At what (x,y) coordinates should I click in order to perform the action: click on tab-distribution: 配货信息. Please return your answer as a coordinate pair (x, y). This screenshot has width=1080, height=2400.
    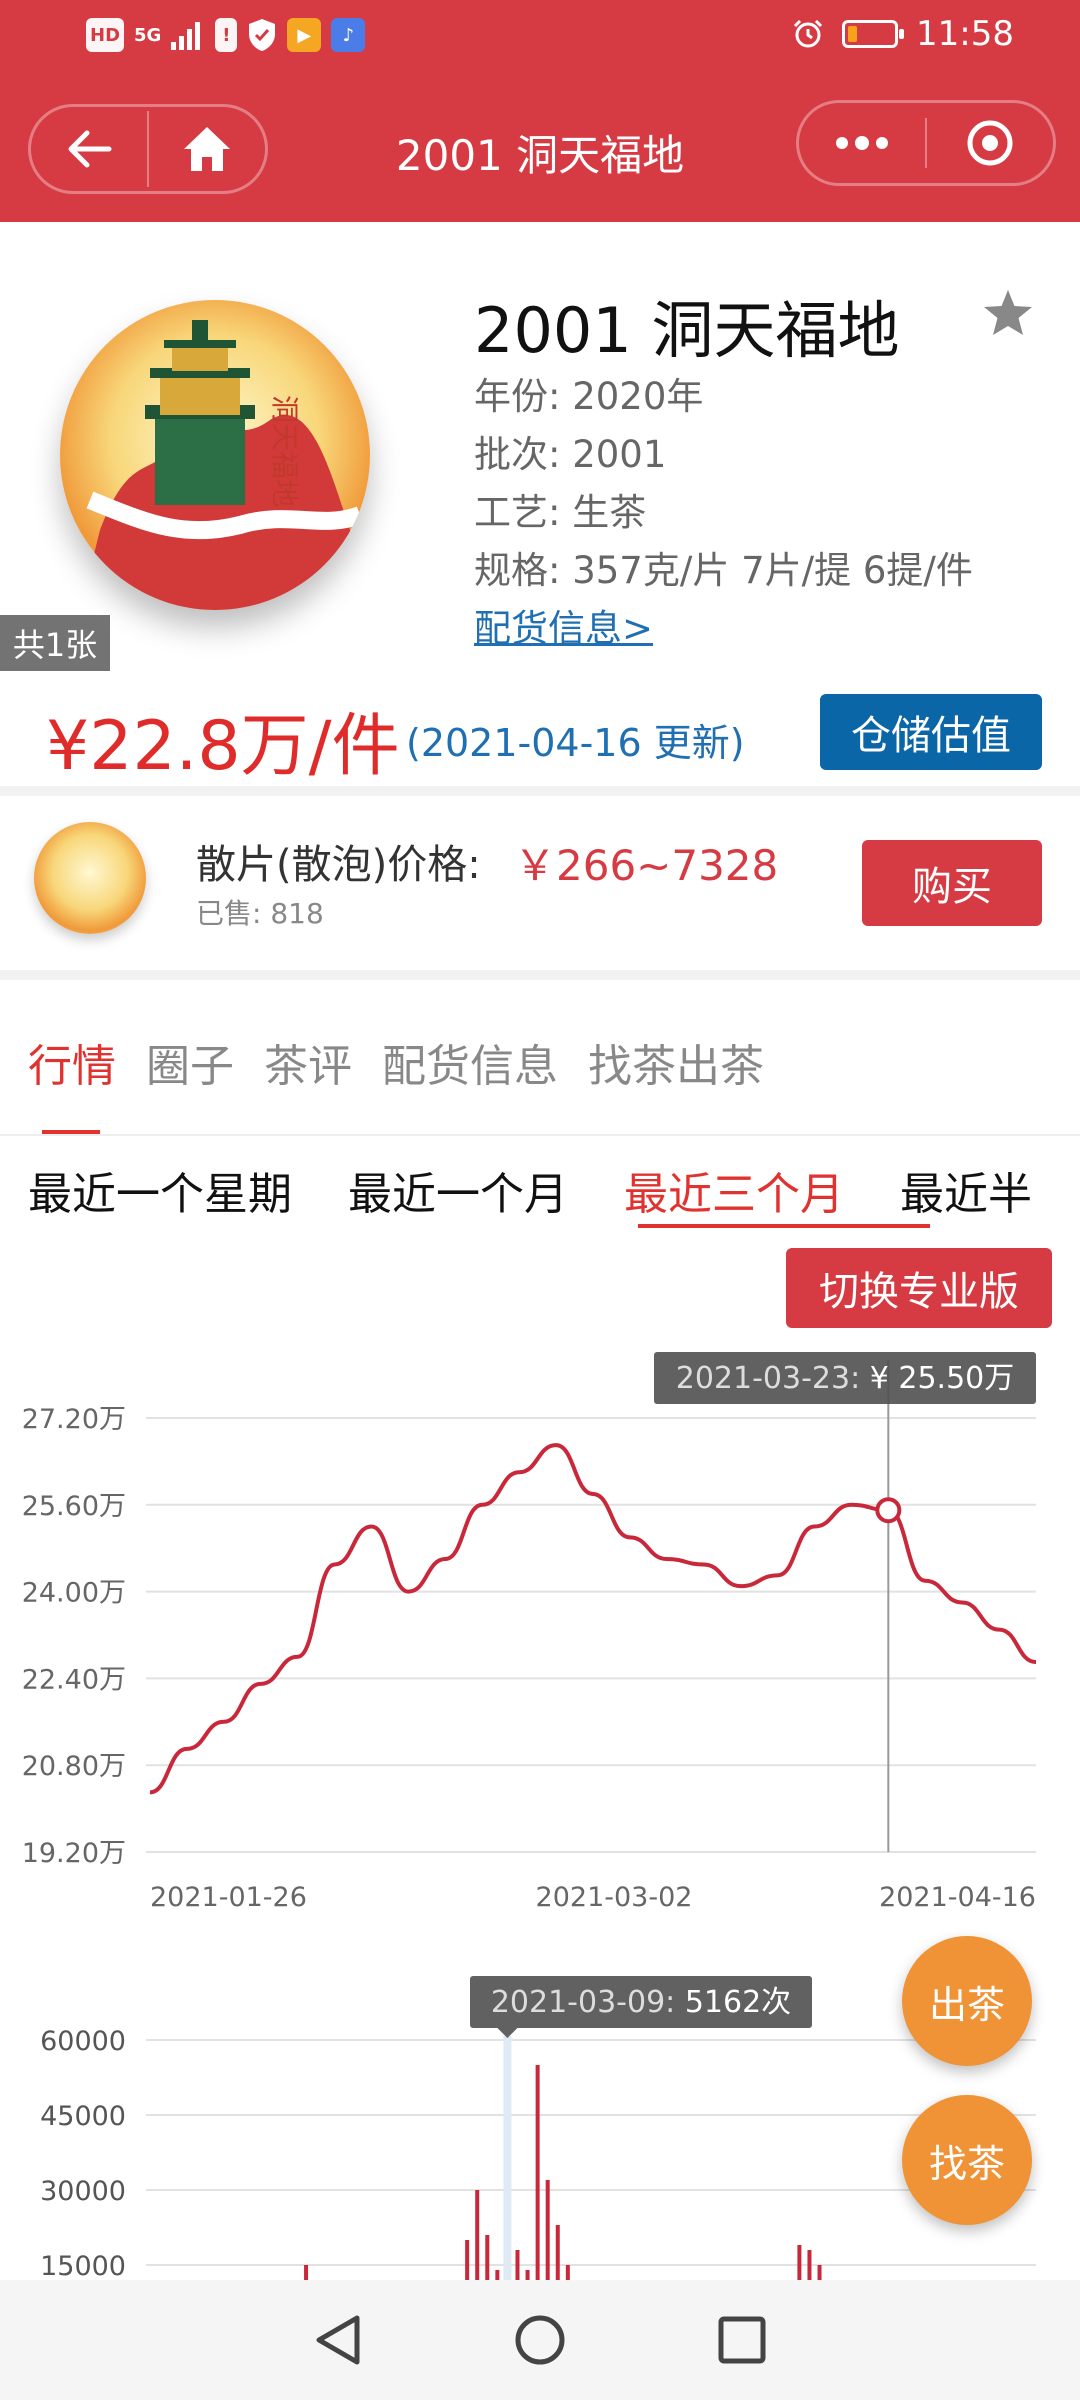
    Looking at the image, I should click on (470, 1062).